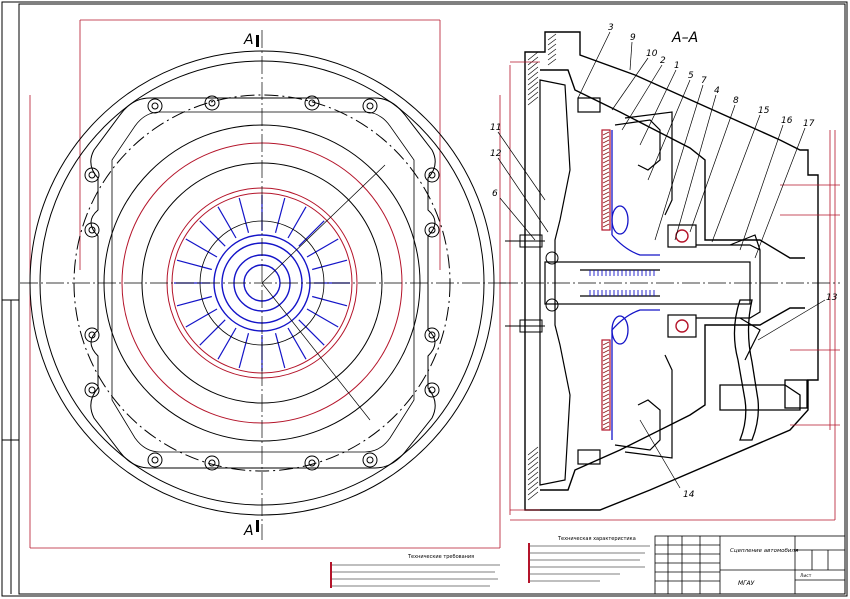 This screenshot has width=850, height=599. What do you see at coordinates (677, 66) in the screenshot?
I see `callout-1: 1` at bounding box center [677, 66].